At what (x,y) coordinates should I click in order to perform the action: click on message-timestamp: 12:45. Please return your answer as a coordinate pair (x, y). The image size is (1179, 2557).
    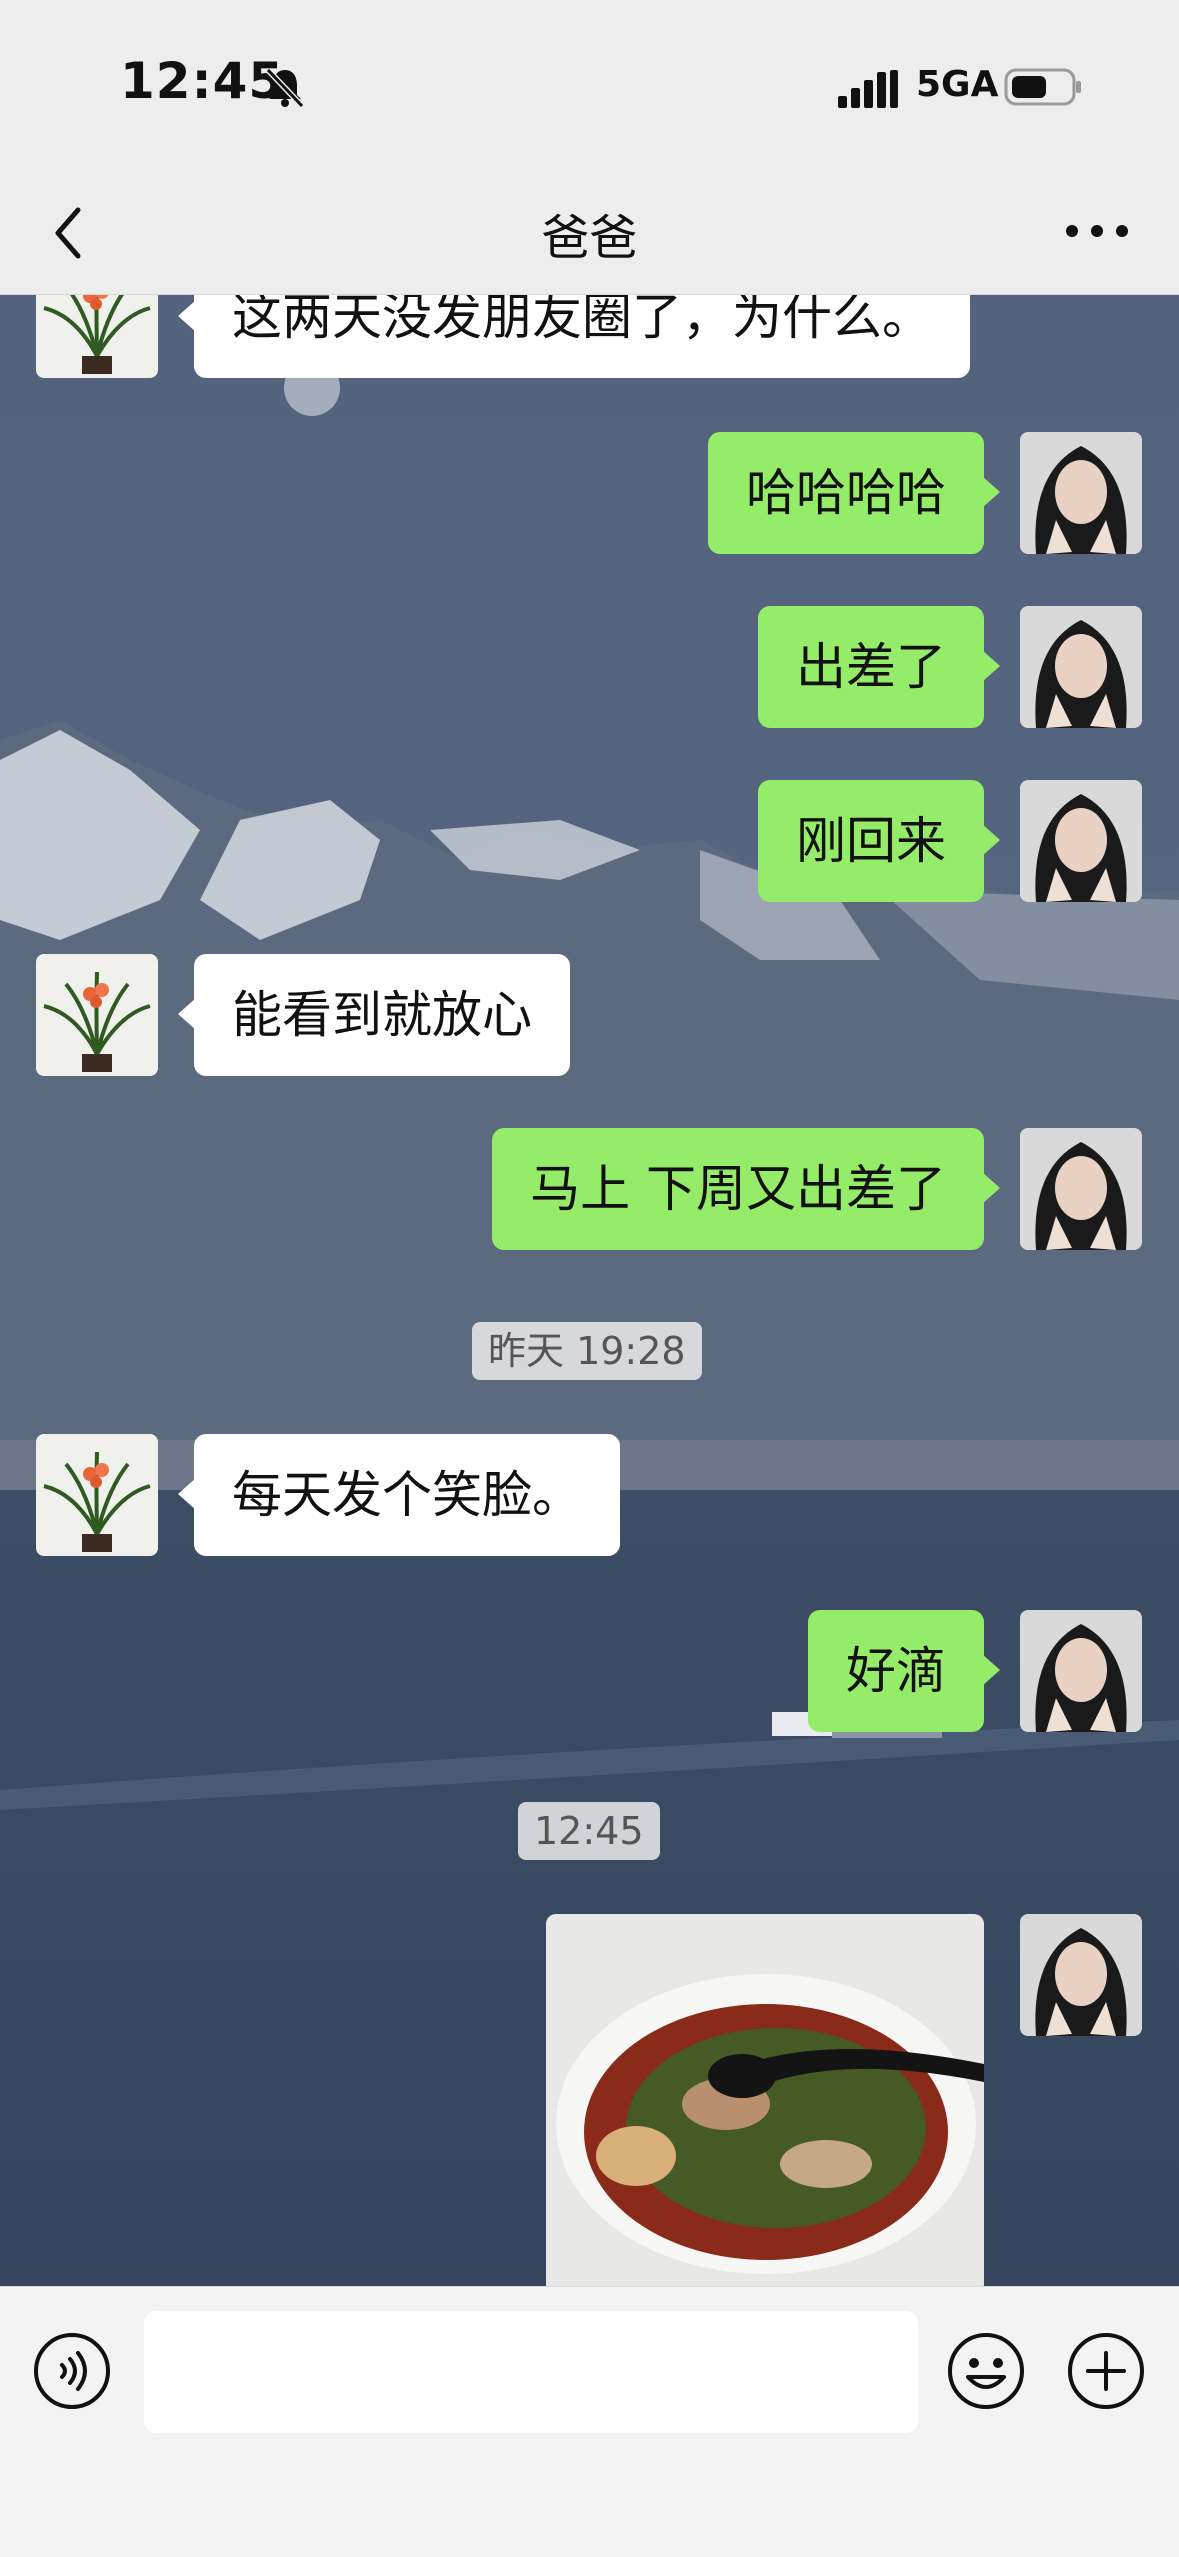
    Looking at the image, I should click on (589, 1831).